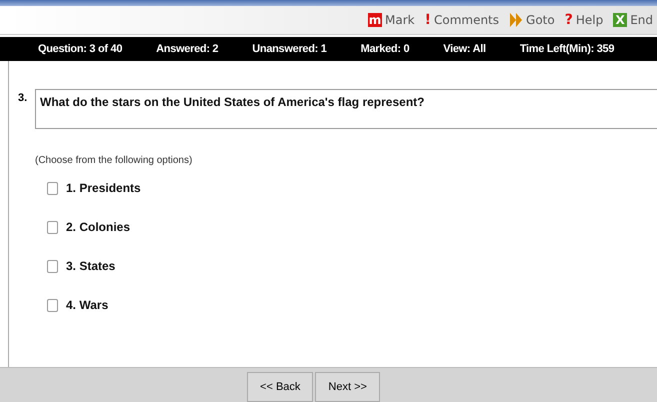 The image size is (657, 402). What do you see at coordinates (114, 160) in the screenshot?
I see `instruction-text: (Choose from the following options)` at bounding box center [114, 160].